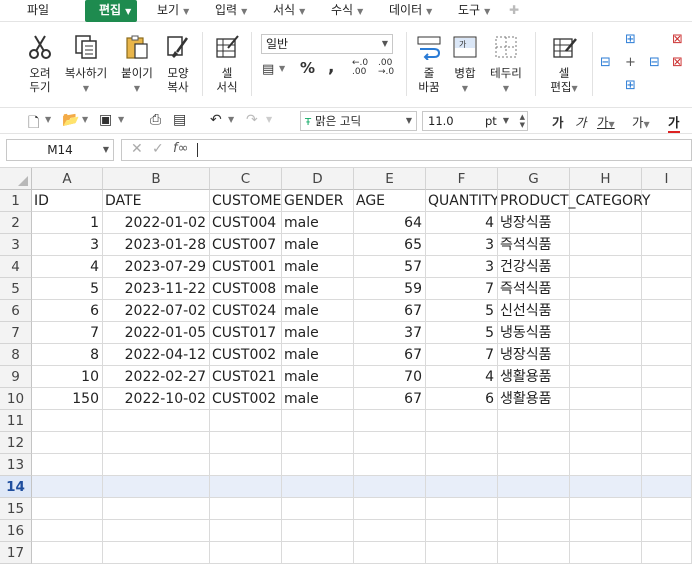 The height and width of the screenshot is (565, 692). I want to click on cancel-icon: ✕, so click(137, 149).